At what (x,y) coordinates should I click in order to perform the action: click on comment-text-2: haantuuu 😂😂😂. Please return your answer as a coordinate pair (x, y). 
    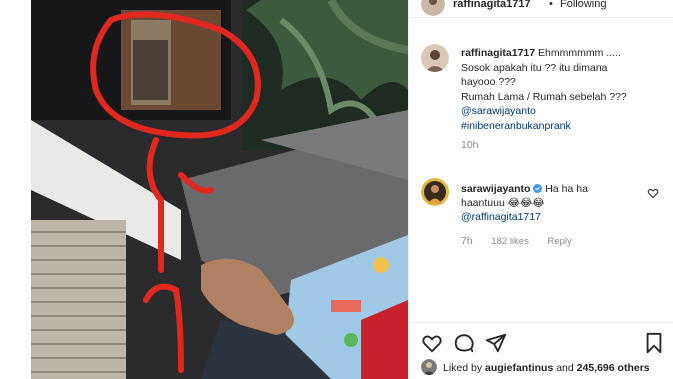
    Looking at the image, I should click on (503, 203).